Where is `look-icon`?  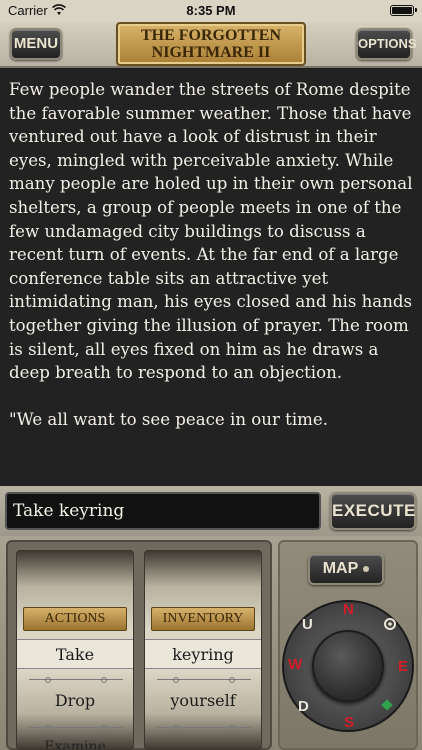 look-icon is located at coordinates (390, 624).